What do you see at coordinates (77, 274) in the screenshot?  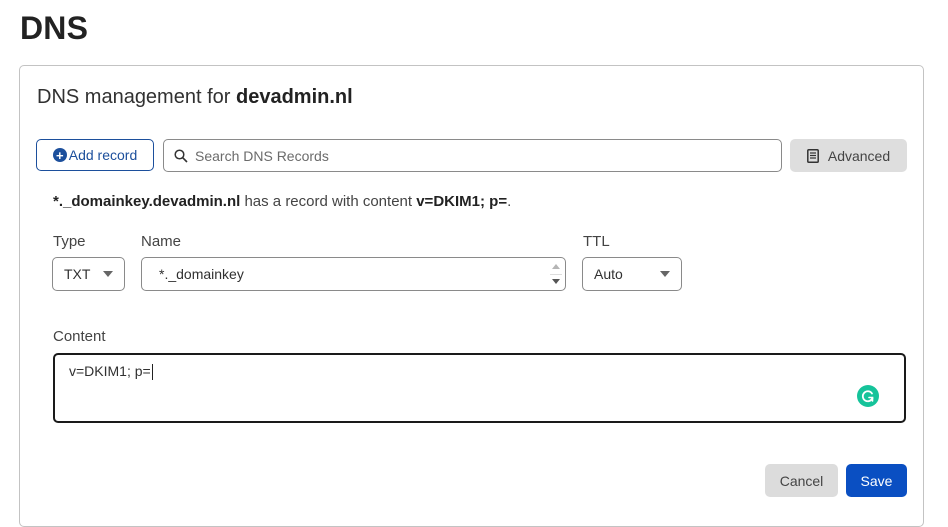 I see `type-value: TXT` at bounding box center [77, 274].